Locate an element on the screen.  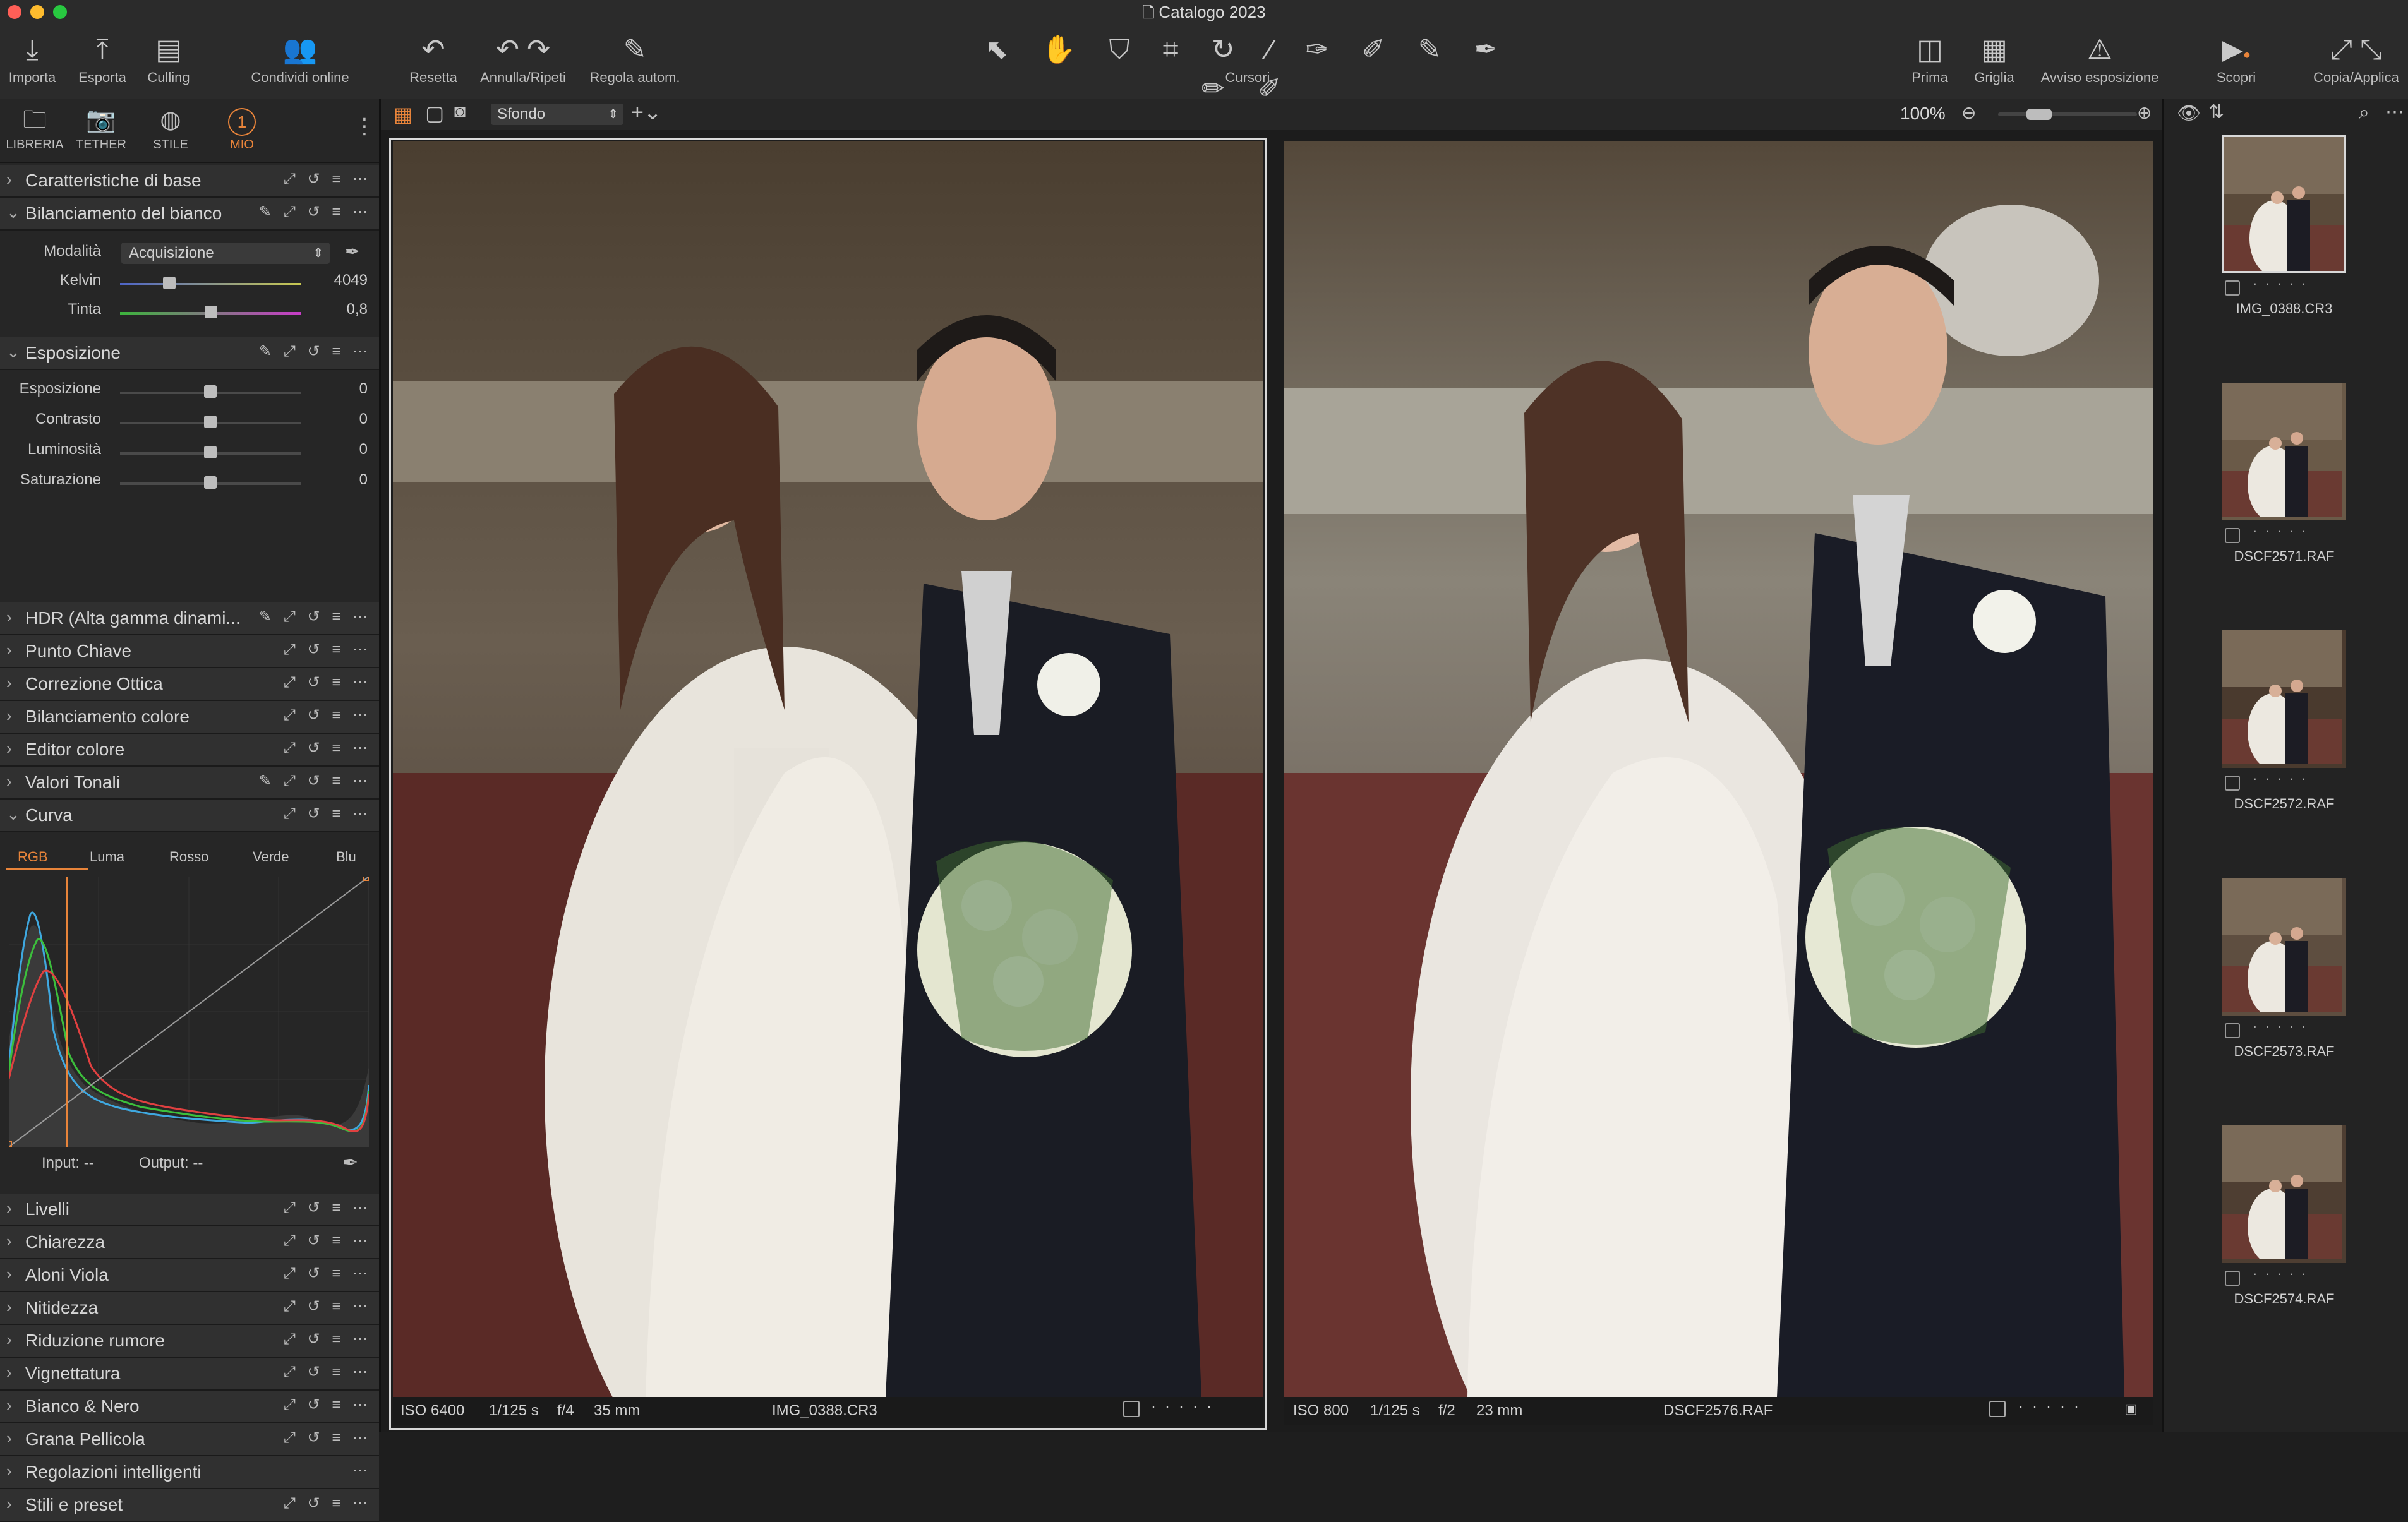
section-item: › Grana Pellicola ⤢ ↺ ≡ ⋯ is located at coordinates (189, 1439).